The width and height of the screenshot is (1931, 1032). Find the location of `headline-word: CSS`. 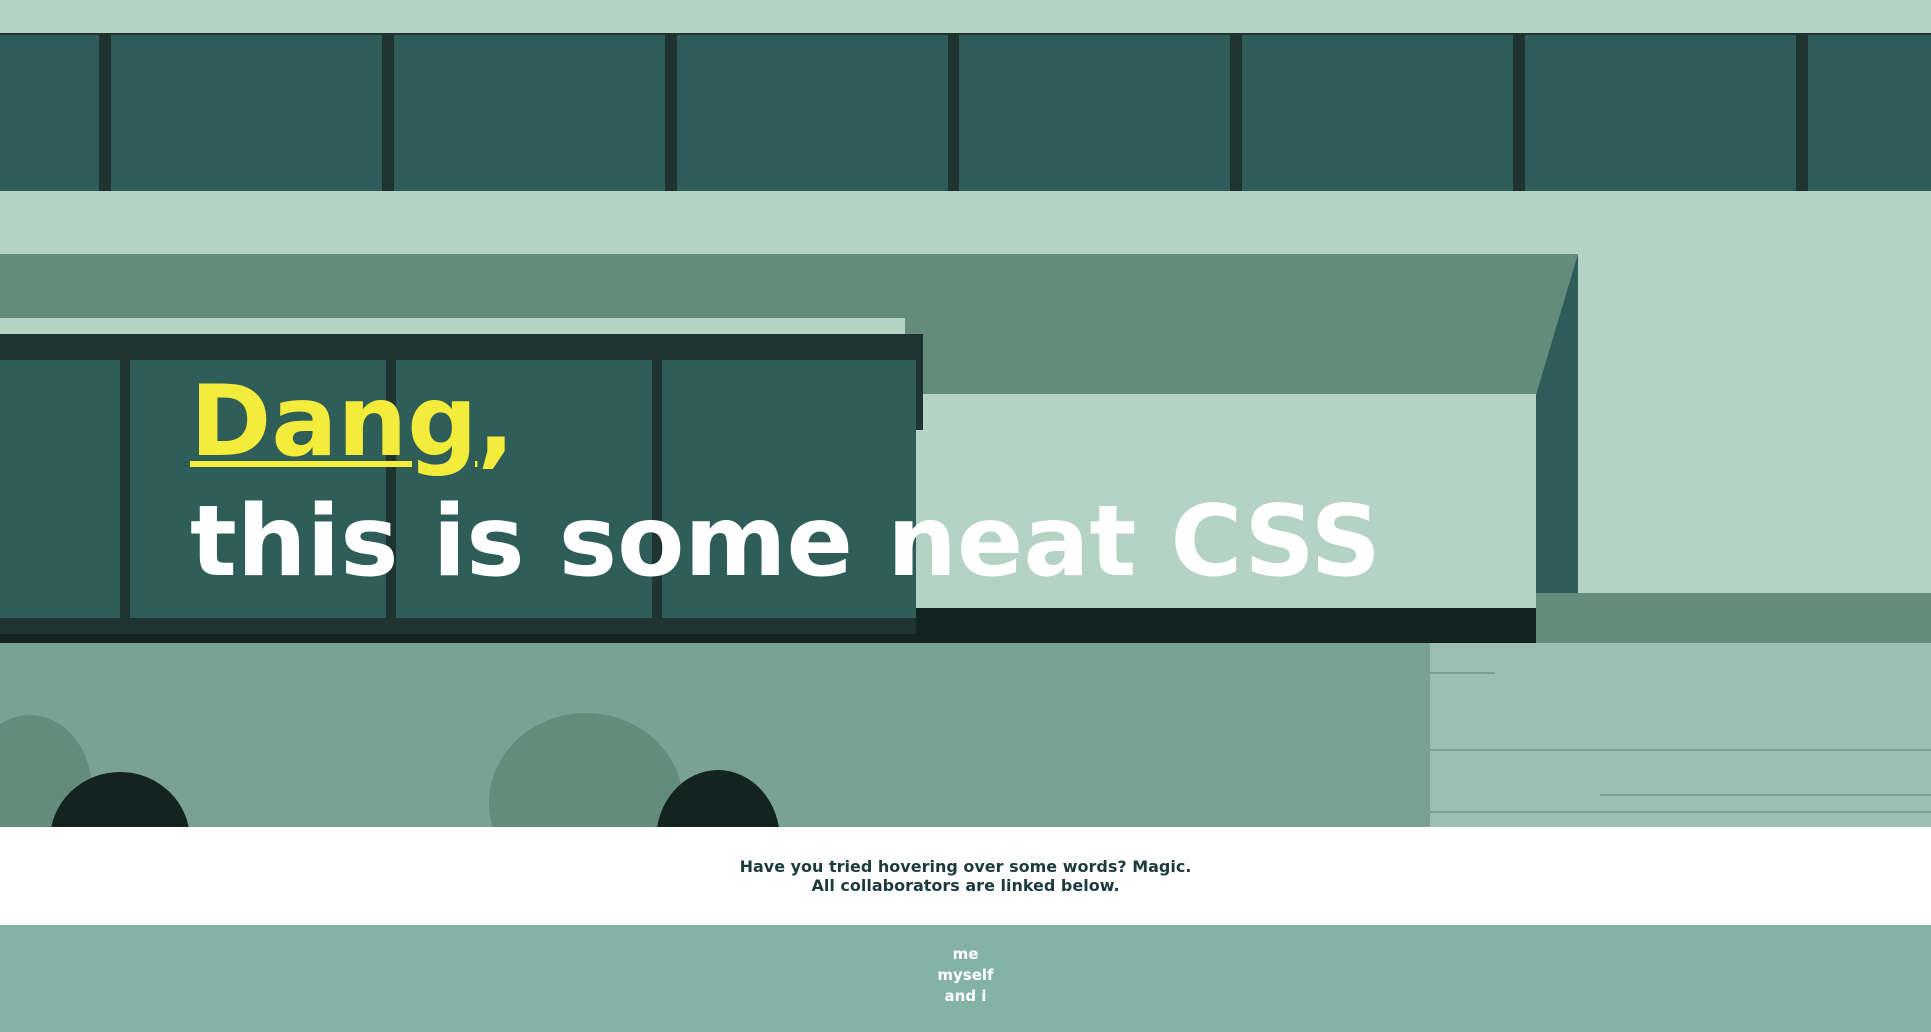

headline-word: CSS is located at coordinates (1275, 542).